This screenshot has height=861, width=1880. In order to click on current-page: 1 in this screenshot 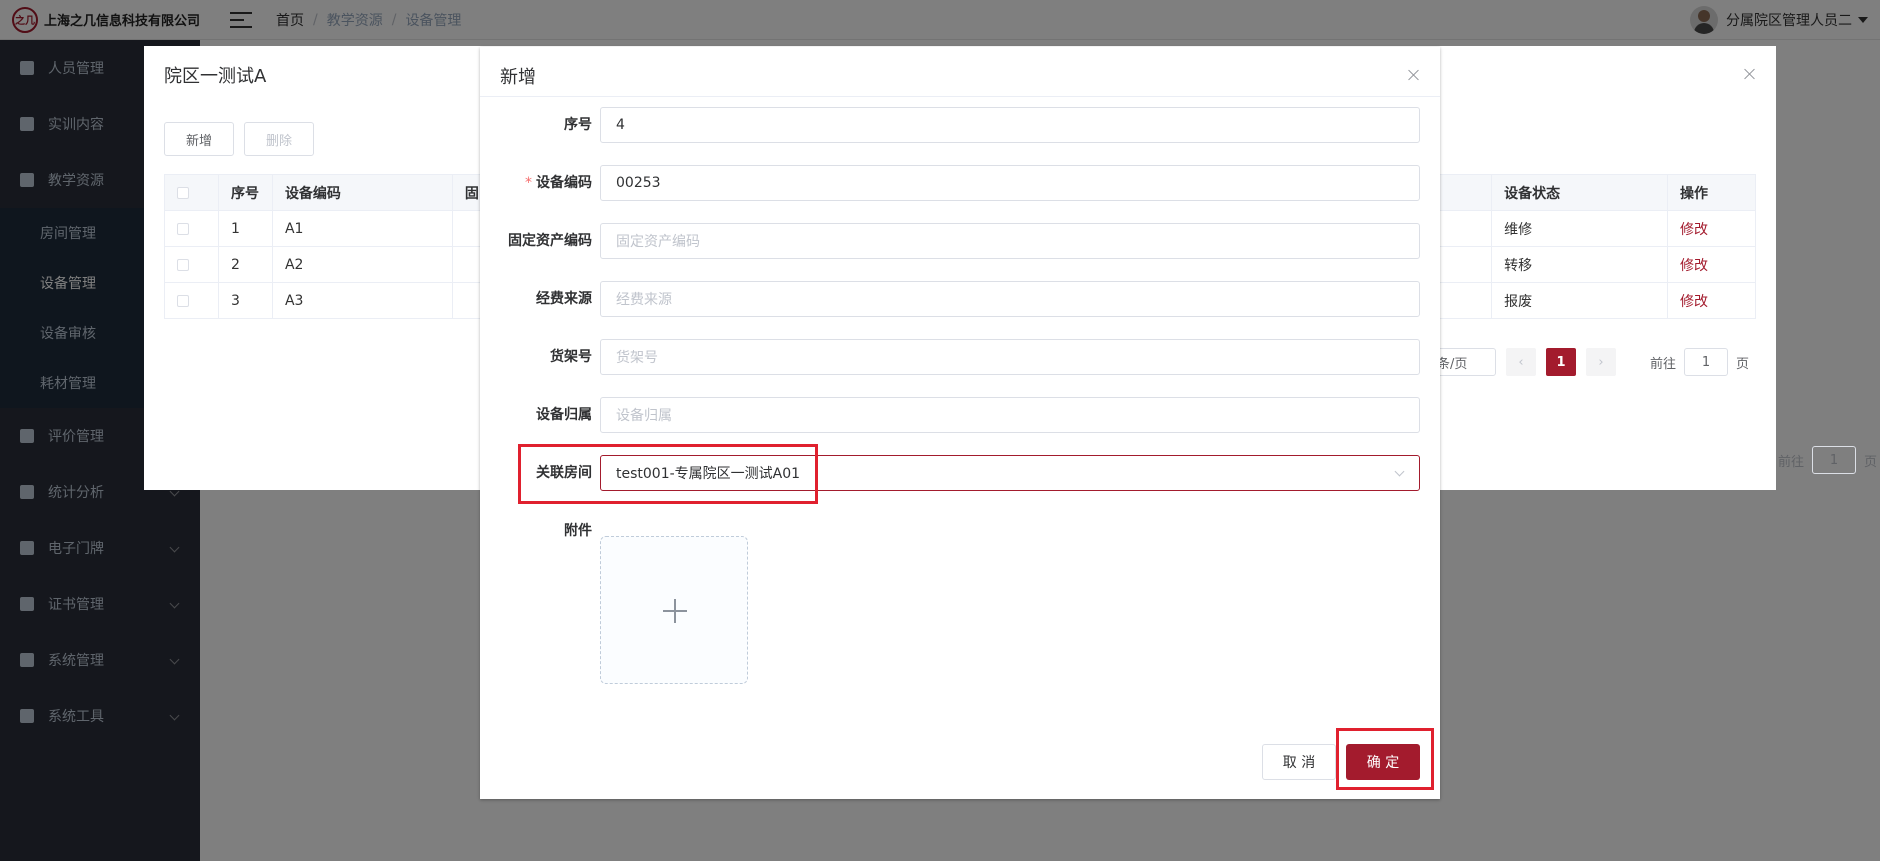, I will do `click(1561, 362)`.